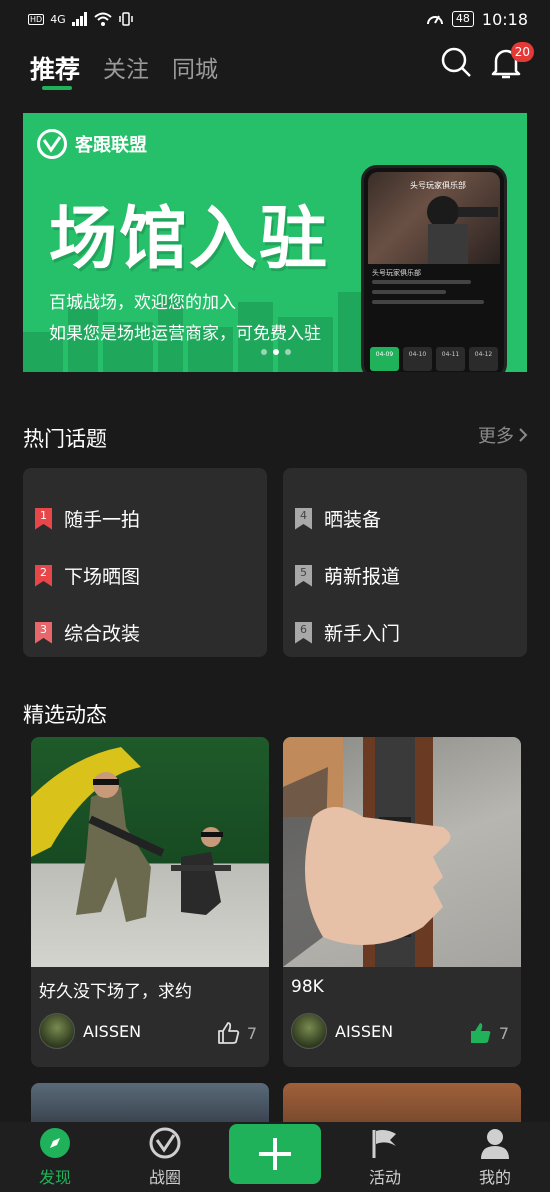  Describe the element at coordinates (142, 303) in the screenshot. I see `banner-line-1: 百城战场，欢迎您的加入` at that location.